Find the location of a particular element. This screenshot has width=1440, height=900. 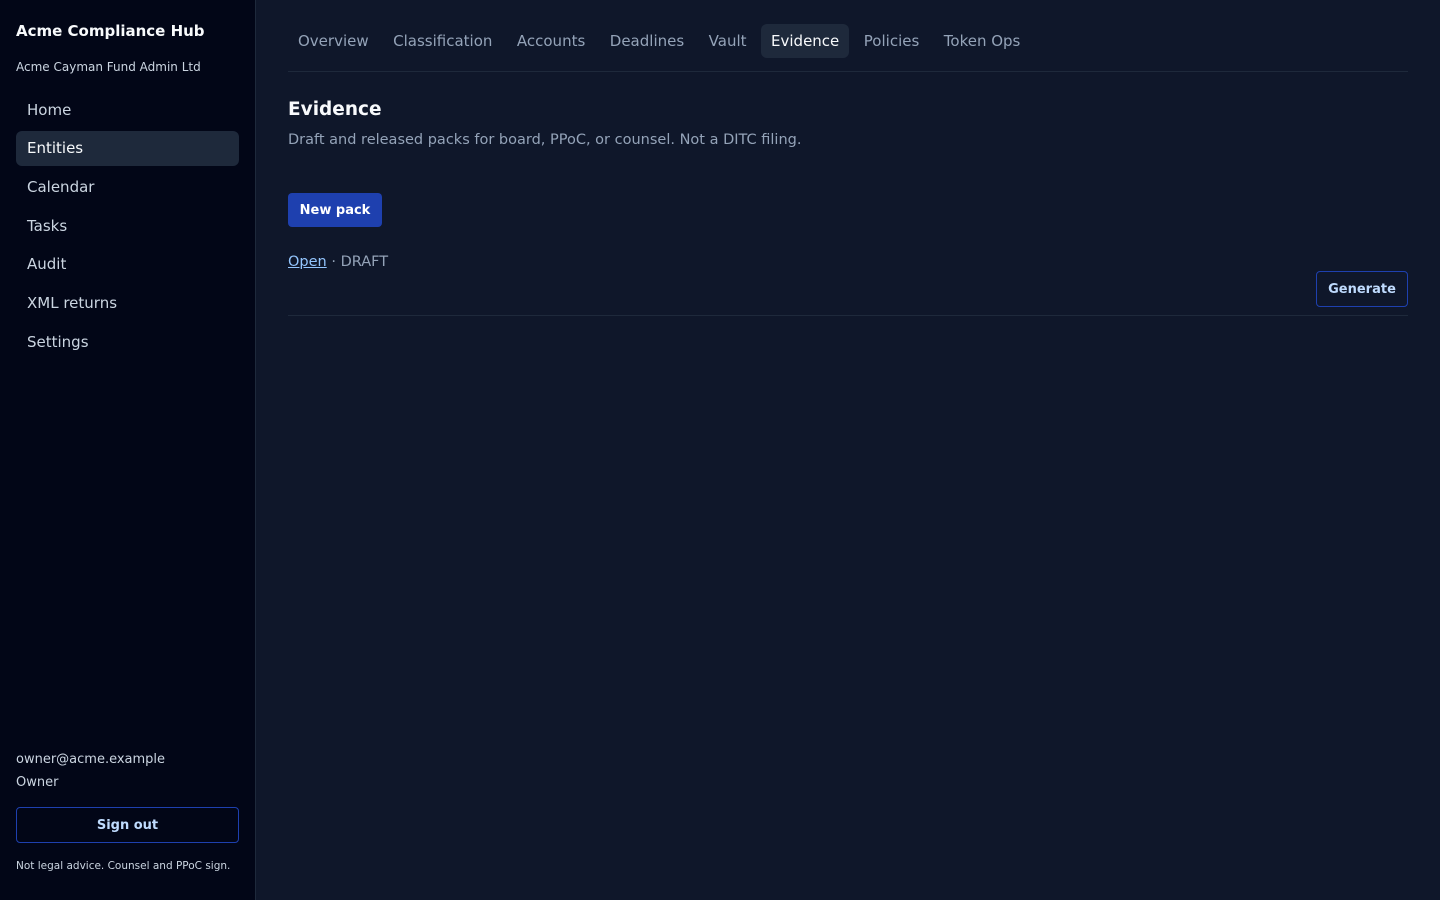

tab-vault: Vault is located at coordinates (728, 41).